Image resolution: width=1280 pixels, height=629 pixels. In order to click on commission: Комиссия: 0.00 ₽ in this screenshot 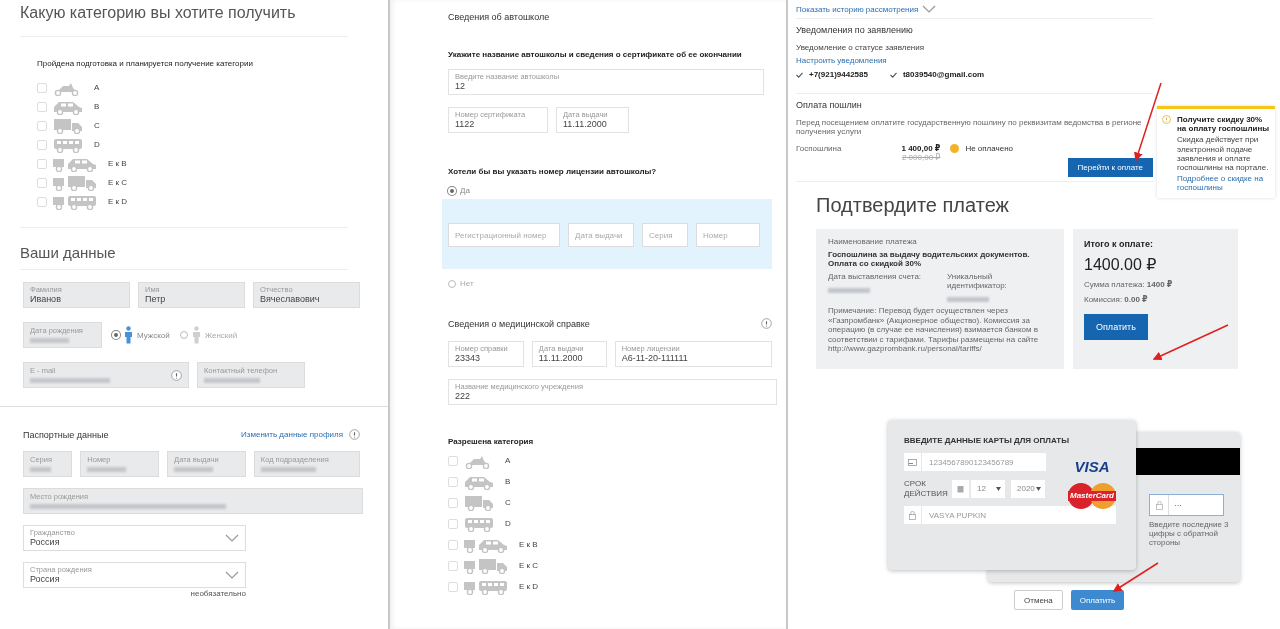, I will do `click(1116, 299)`.